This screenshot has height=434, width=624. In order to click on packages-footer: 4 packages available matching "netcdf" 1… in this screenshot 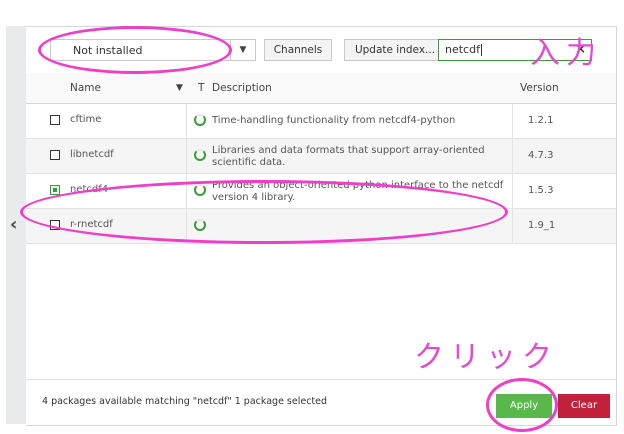, I will do `click(321, 402)`.